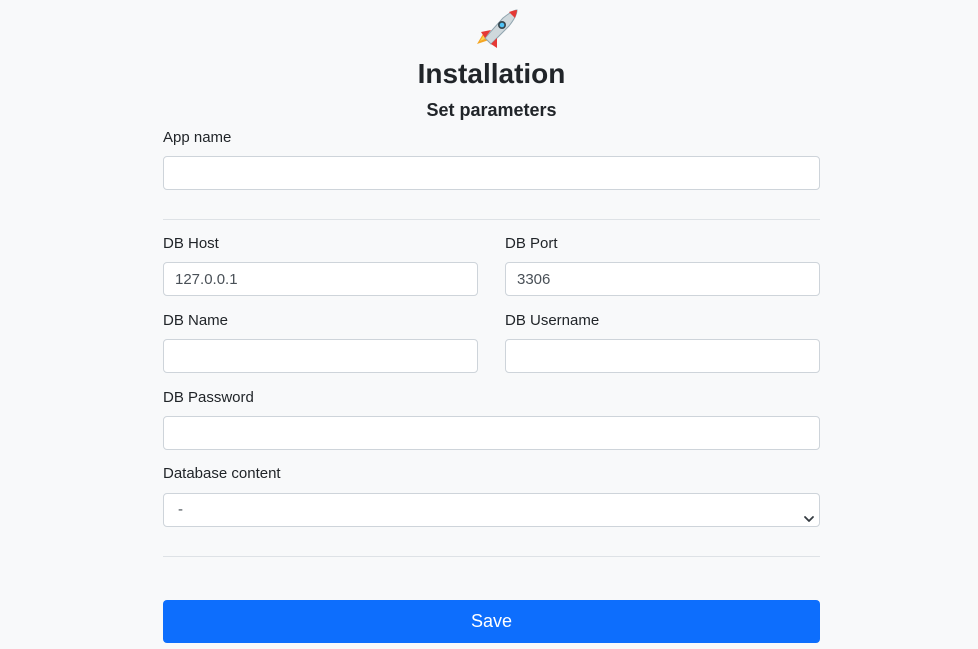  I want to click on db-port-input, so click(662, 279).